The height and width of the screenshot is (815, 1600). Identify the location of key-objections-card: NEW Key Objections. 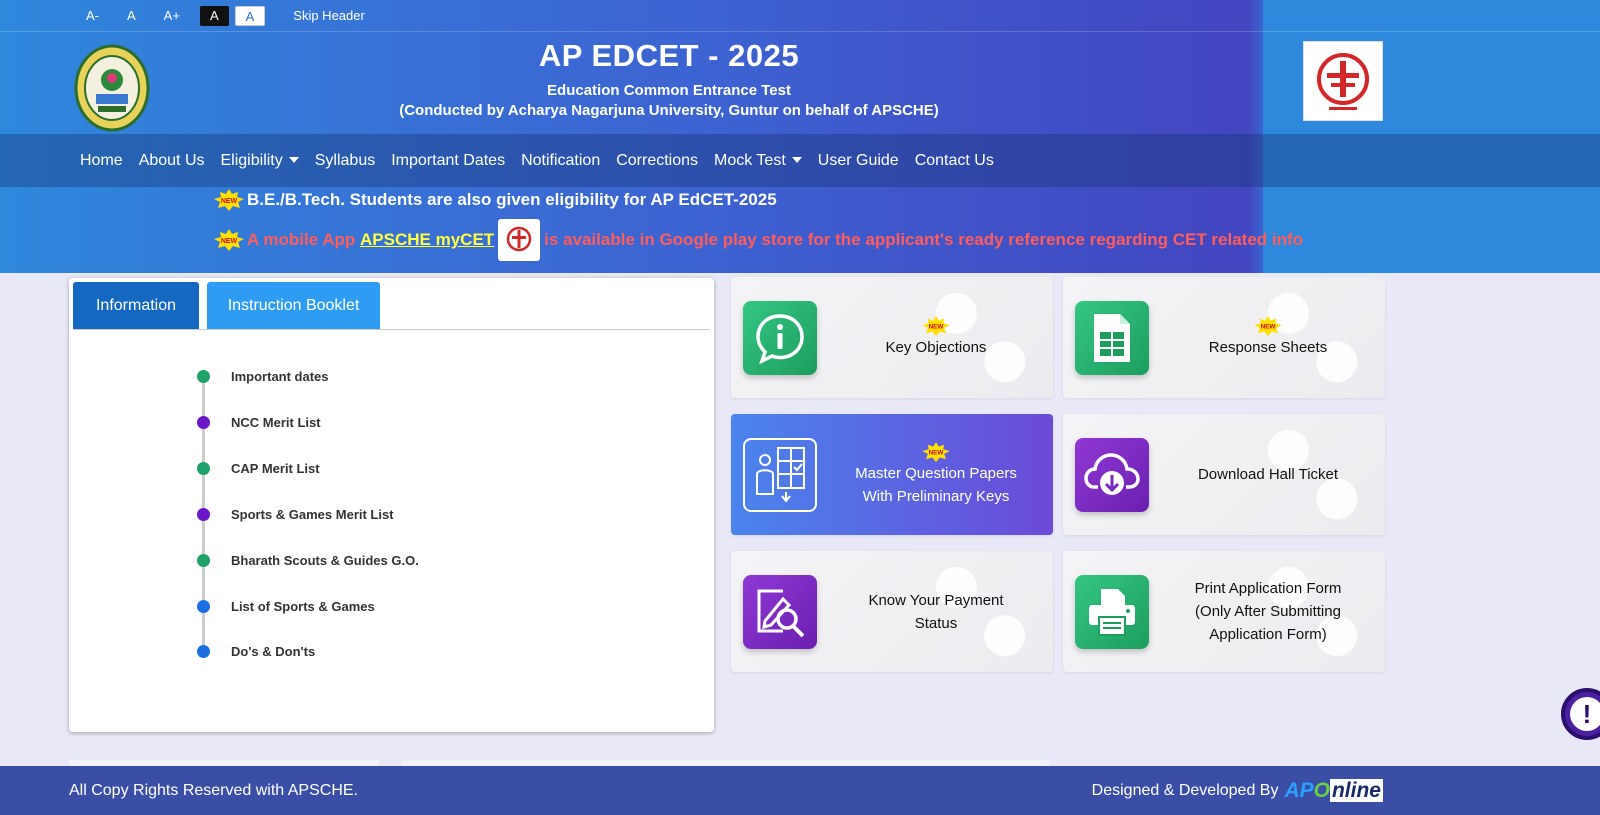
(892, 337).